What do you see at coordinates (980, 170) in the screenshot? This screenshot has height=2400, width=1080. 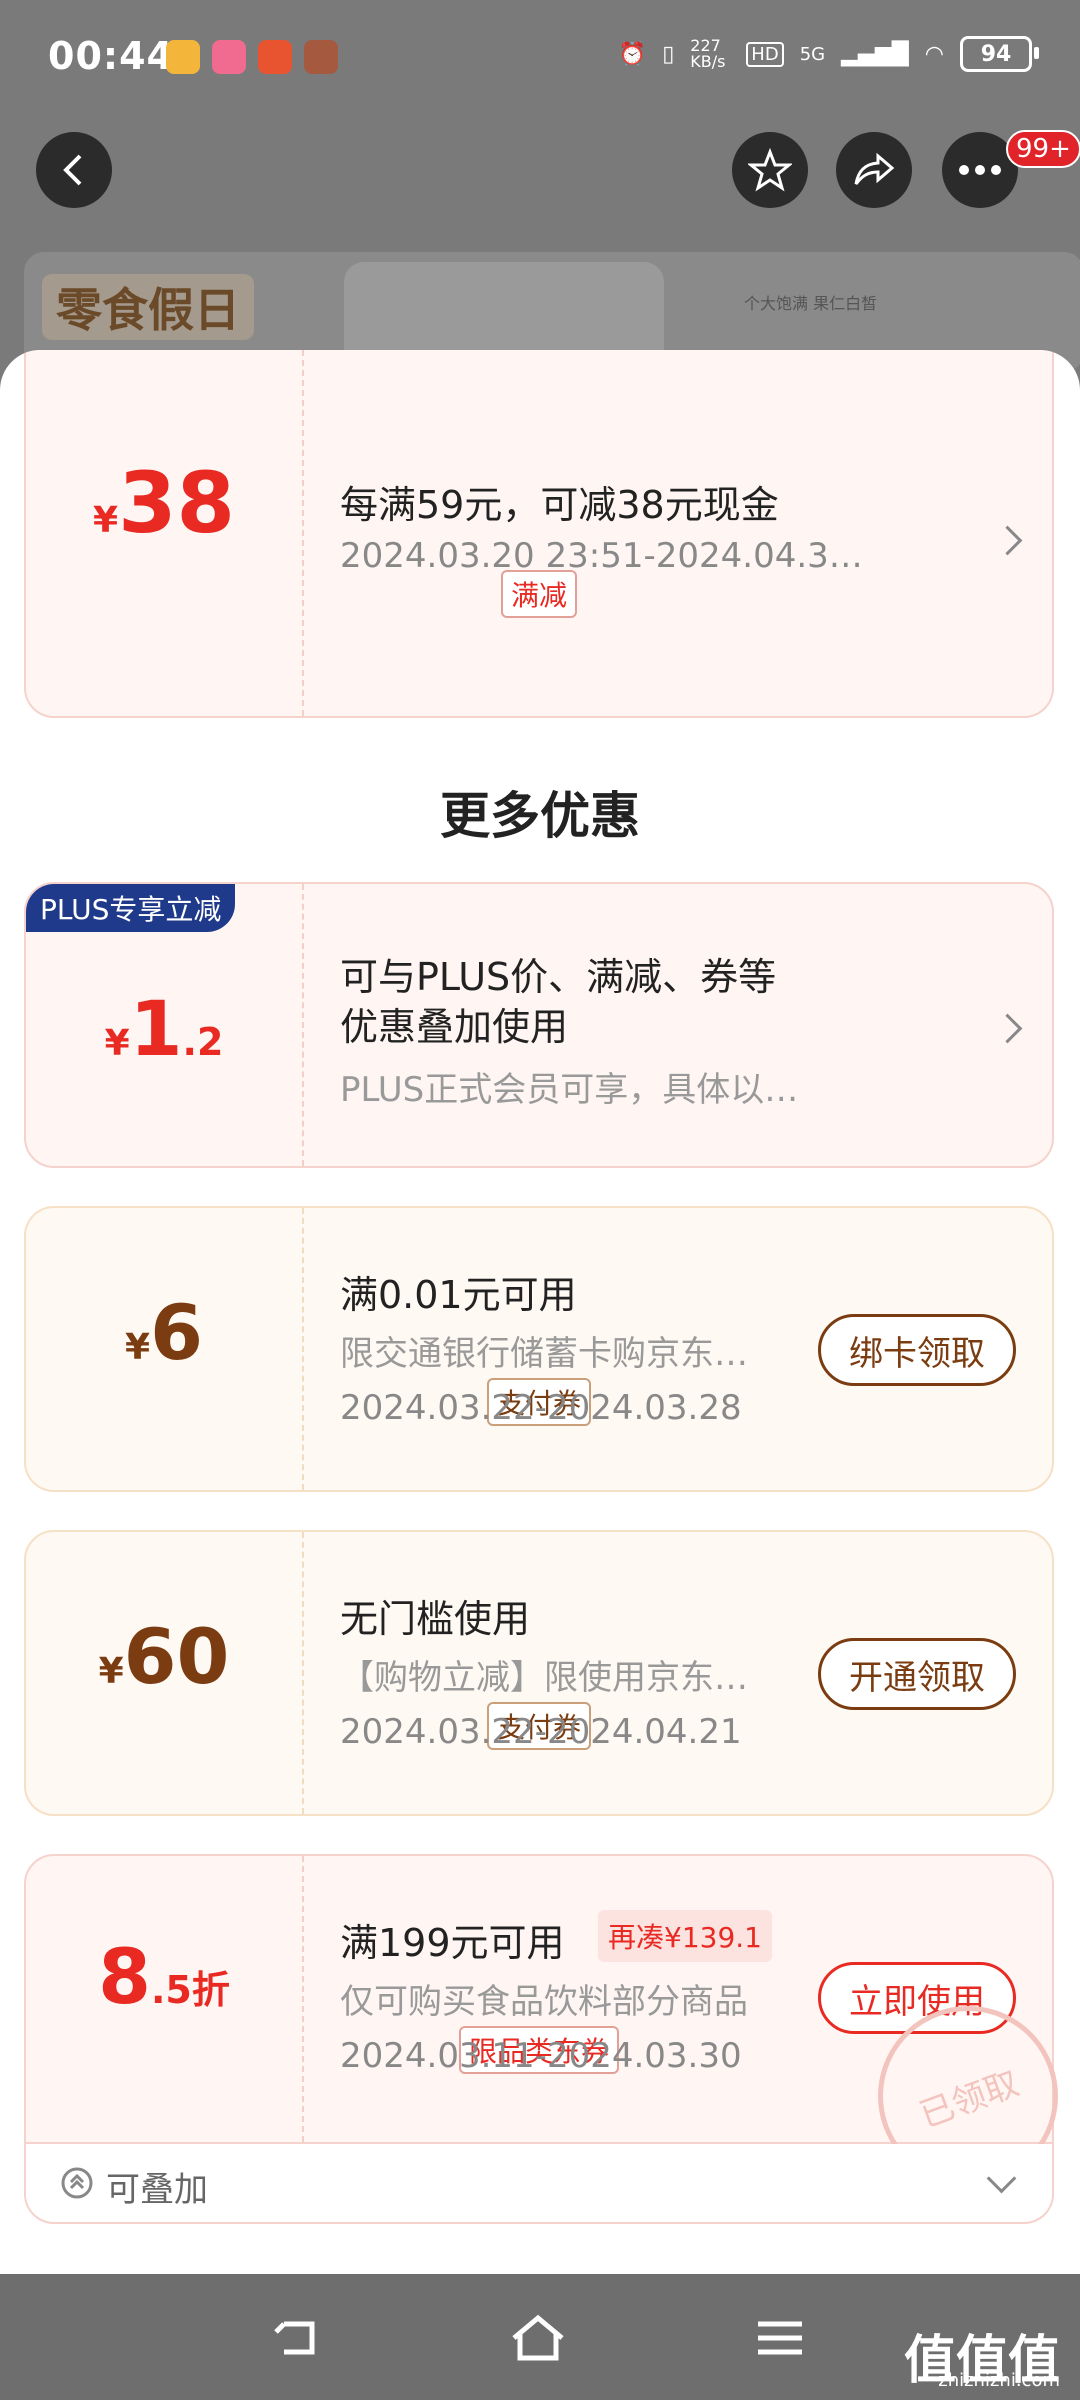 I see `more-dots-icon` at bounding box center [980, 170].